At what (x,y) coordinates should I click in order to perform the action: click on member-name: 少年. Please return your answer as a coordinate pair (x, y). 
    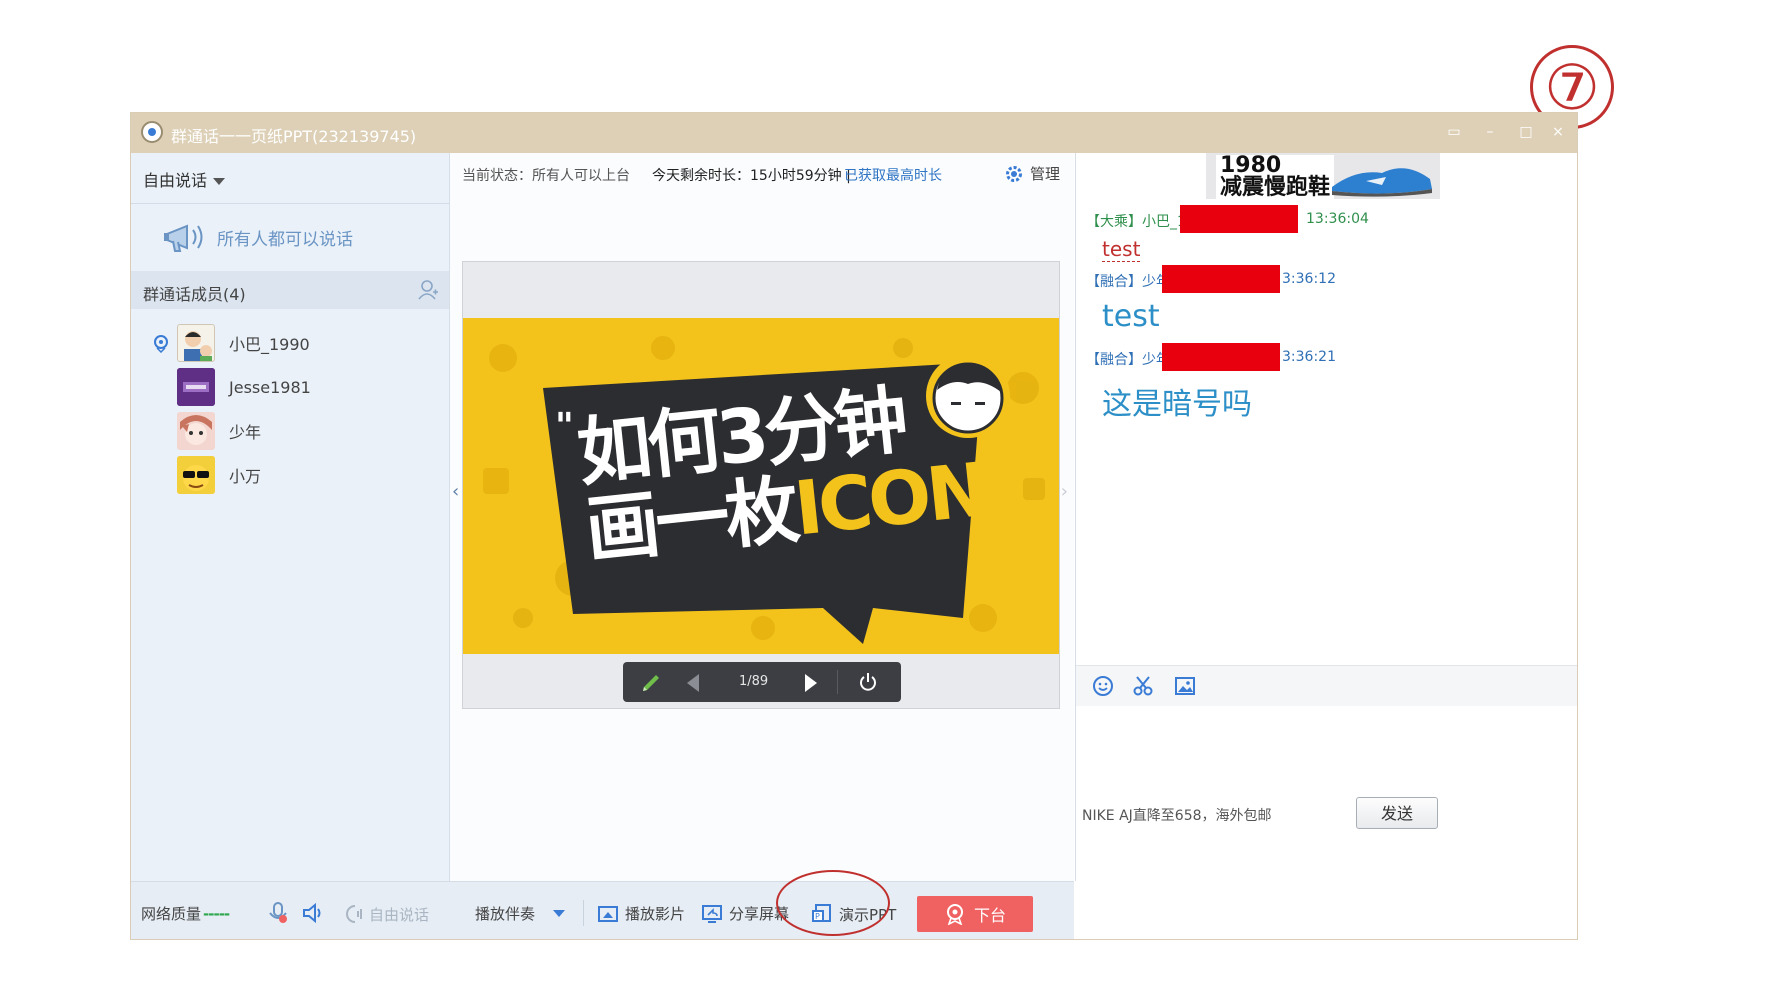
    Looking at the image, I should click on (245, 432).